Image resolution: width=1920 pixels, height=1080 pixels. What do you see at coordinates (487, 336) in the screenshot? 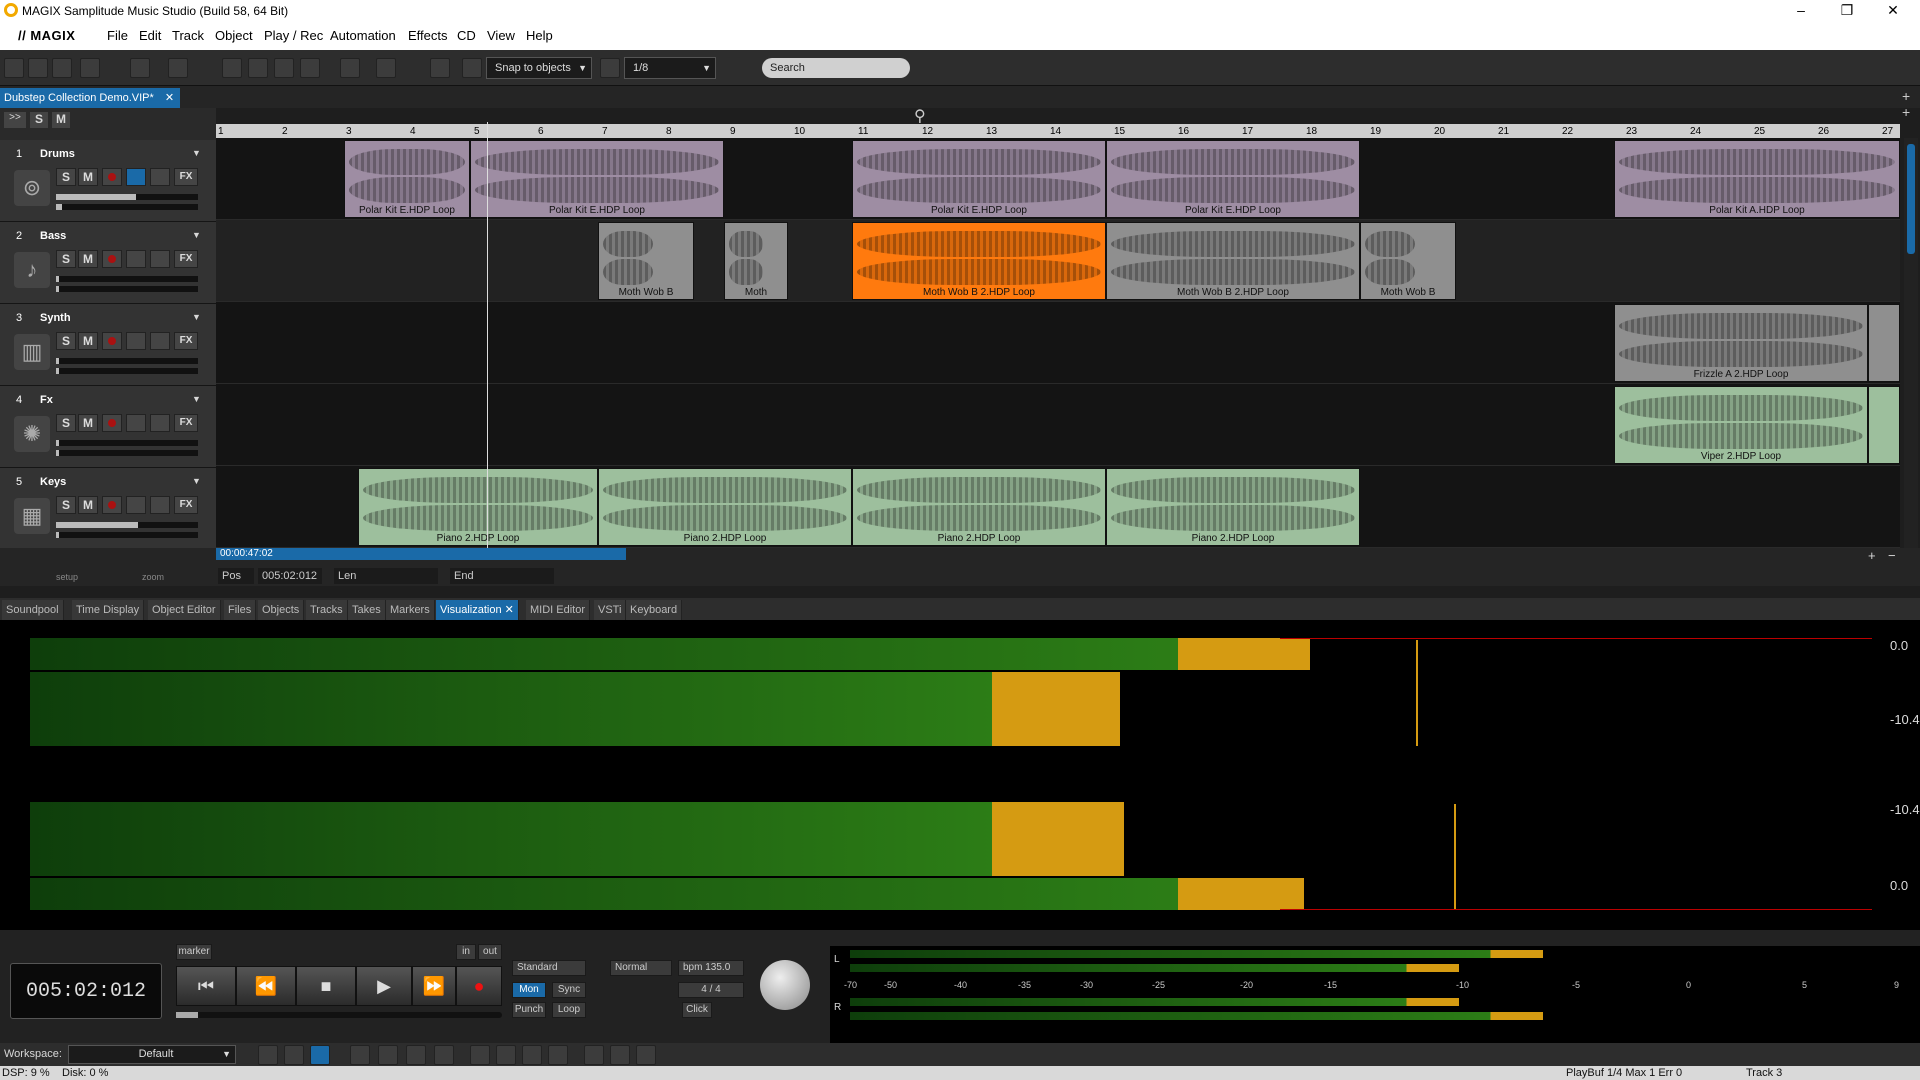
I see `playback-cursor` at bounding box center [487, 336].